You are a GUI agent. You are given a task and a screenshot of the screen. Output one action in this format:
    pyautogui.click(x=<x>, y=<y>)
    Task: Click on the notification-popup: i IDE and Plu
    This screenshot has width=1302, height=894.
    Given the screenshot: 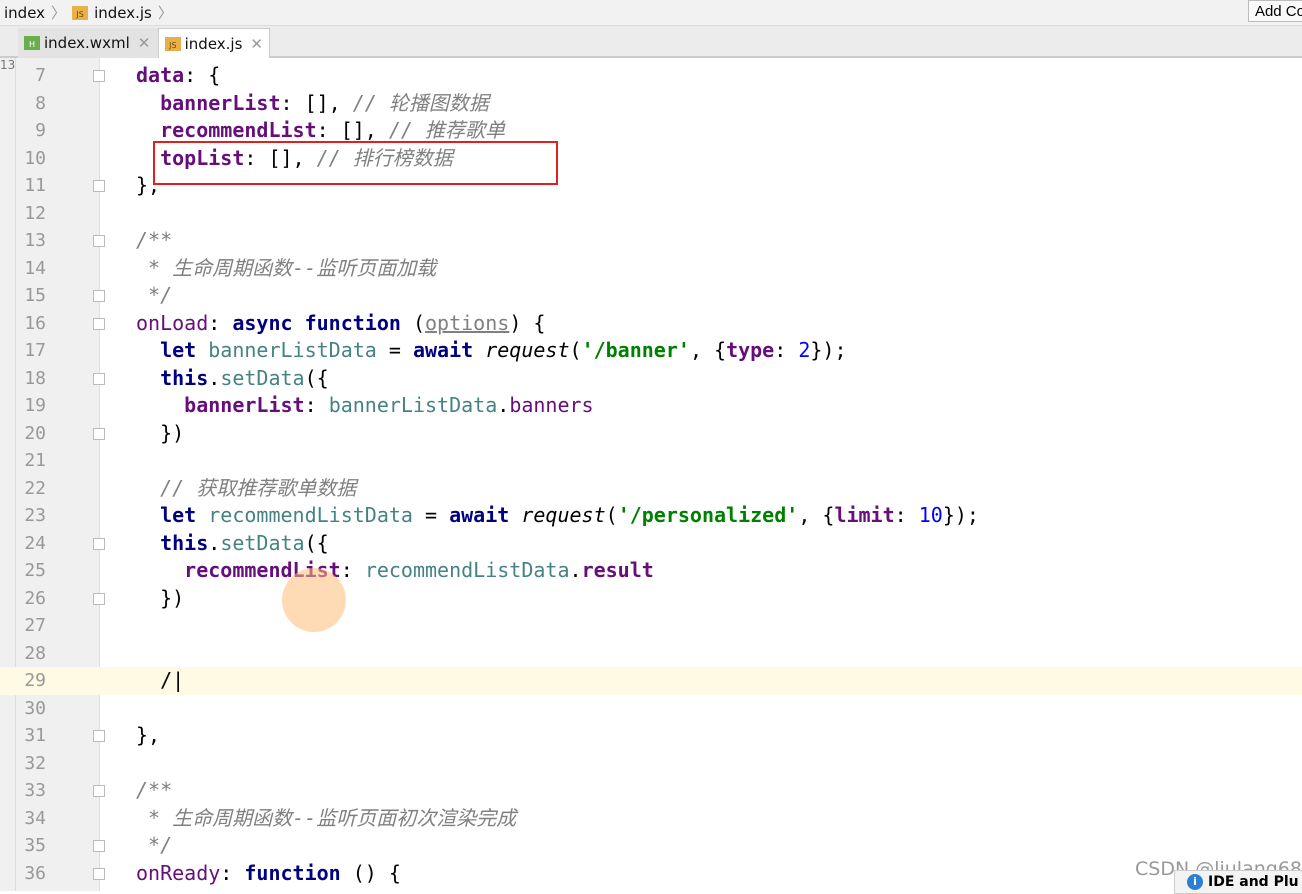 What is the action you would take?
    pyautogui.click(x=1238, y=882)
    